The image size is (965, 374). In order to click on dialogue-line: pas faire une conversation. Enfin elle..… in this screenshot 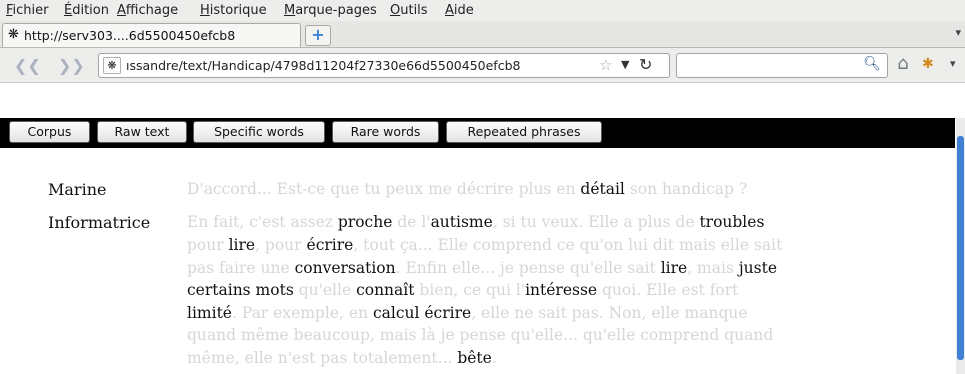, I will do `click(482, 268)`.